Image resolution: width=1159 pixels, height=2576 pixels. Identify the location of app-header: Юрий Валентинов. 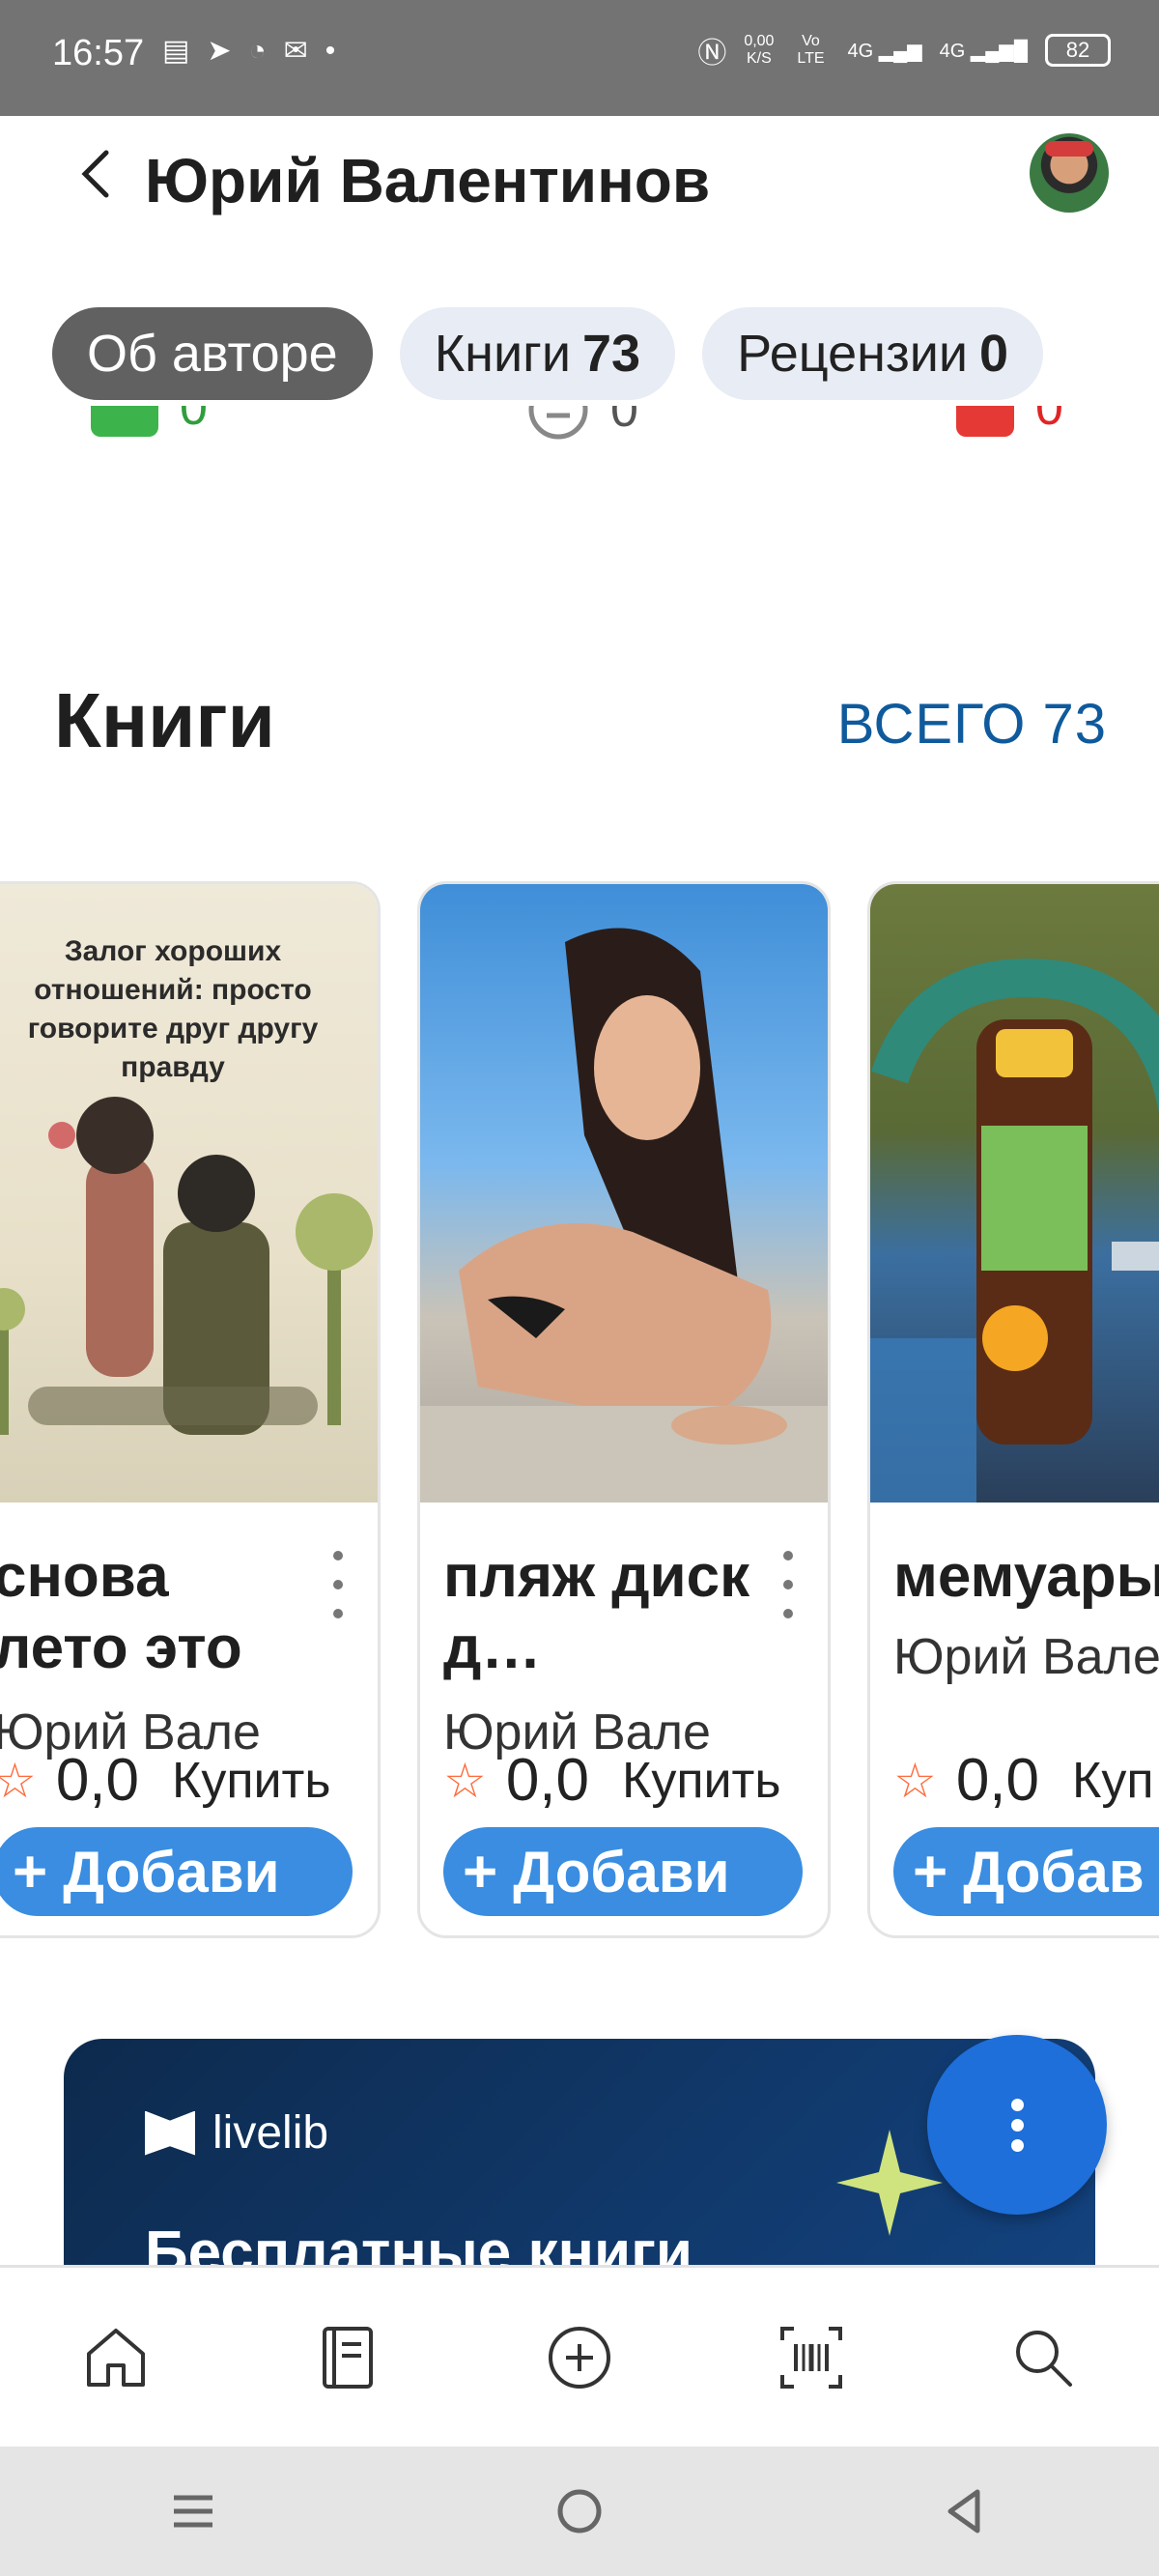
(579, 184).